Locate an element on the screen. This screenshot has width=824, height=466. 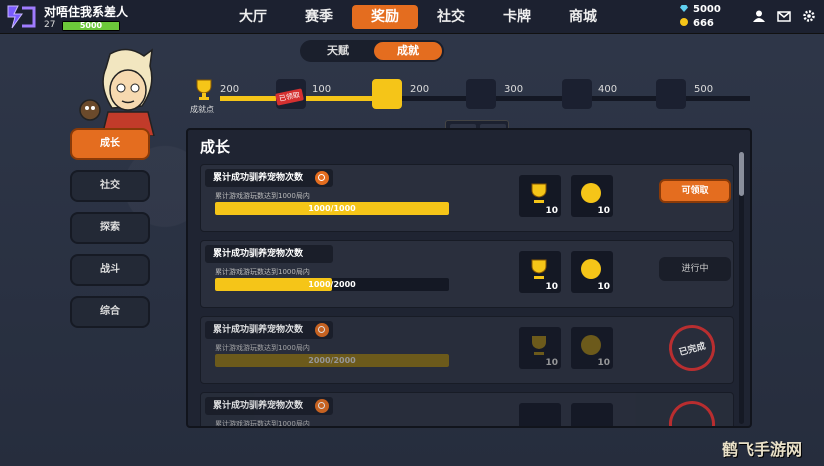
category-battle: 战斗 is located at coordinates (110, 270).